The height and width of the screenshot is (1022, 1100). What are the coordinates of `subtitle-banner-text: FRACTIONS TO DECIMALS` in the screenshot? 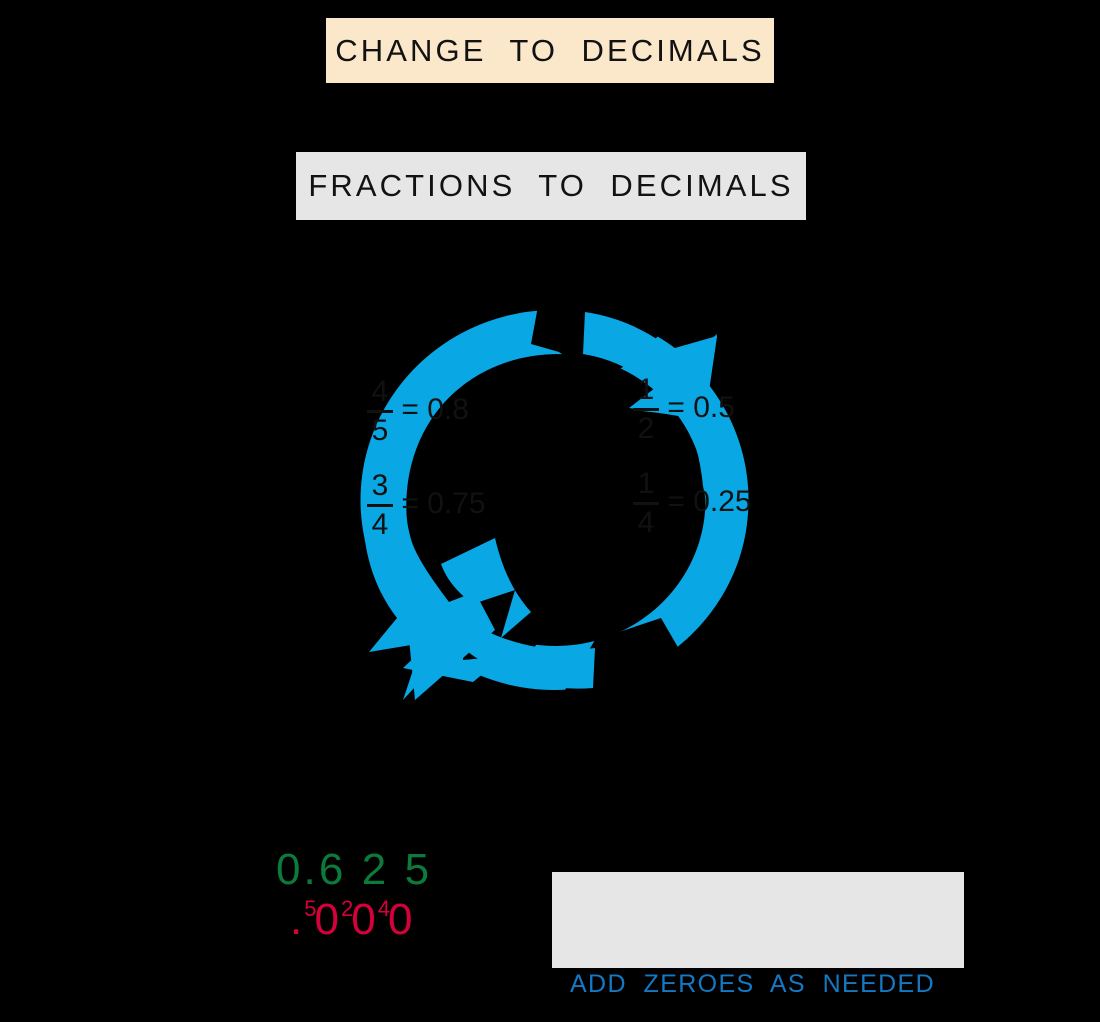 It's located at (551, 185).